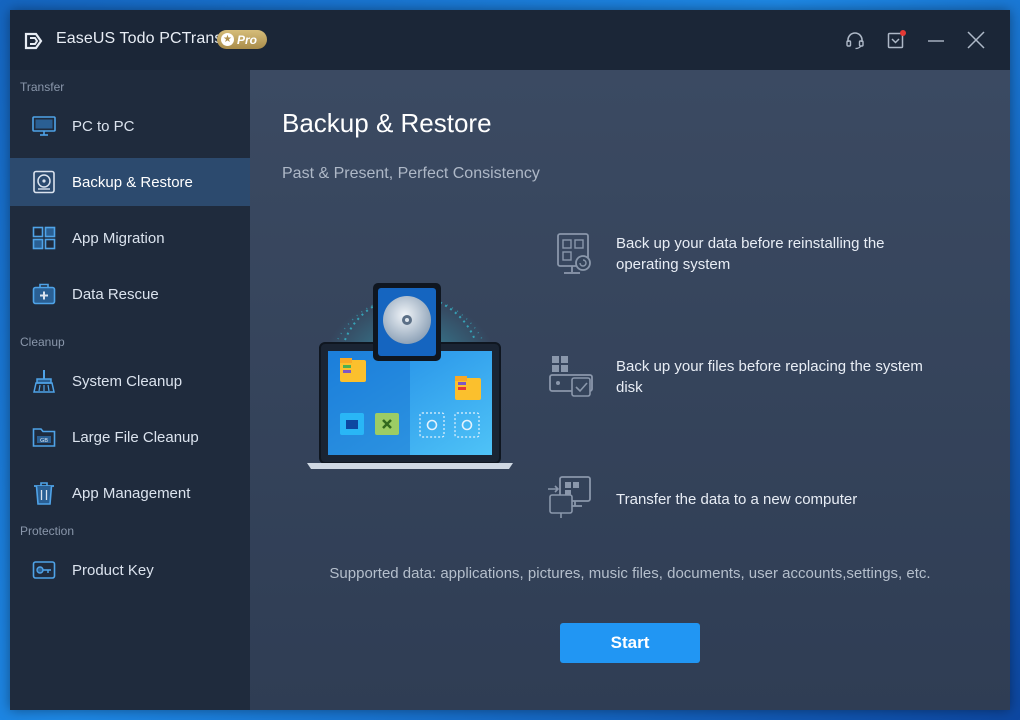  What do you see at coordinates (855, 40) in the screenshot?
I see `headset-icon` at bounding box center [855, 40].